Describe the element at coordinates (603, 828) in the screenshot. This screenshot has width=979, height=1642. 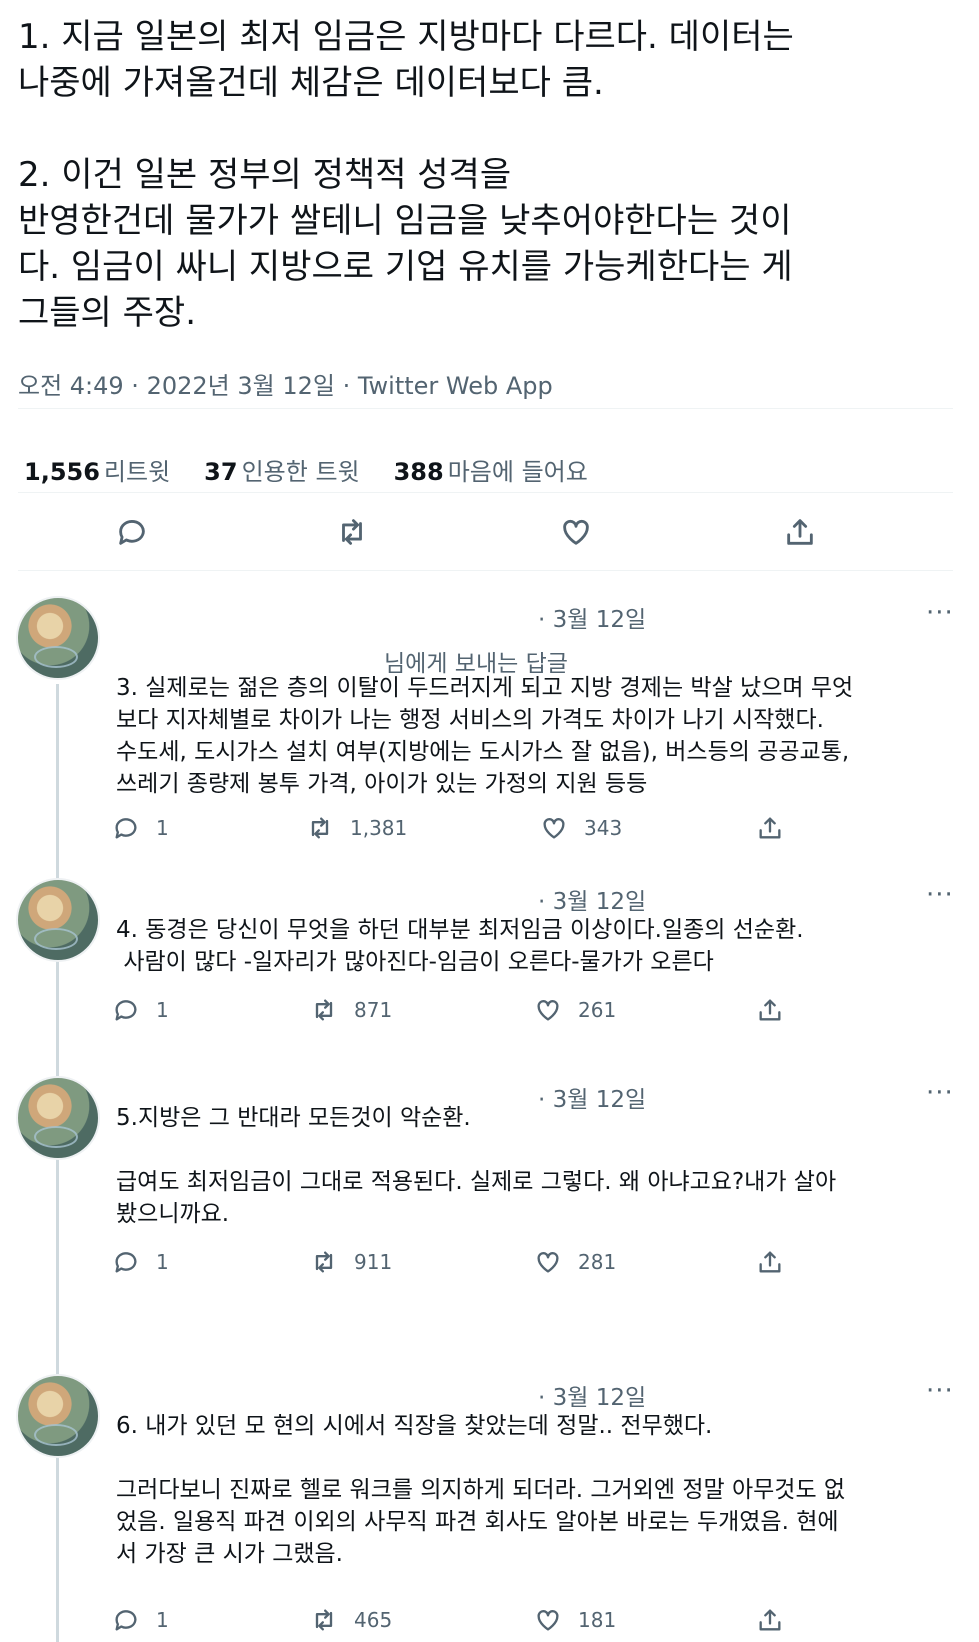
I see `like-count: 343` at that location.